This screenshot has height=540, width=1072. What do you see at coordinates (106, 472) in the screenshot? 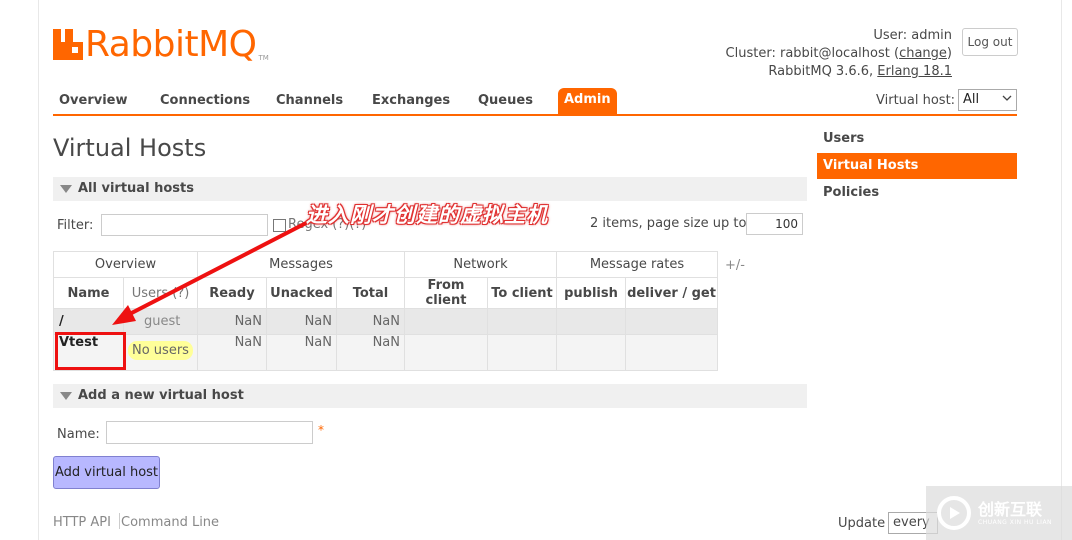
I see `add-virtual-host-button: Add virtual host` at bounding box center [106, 472].